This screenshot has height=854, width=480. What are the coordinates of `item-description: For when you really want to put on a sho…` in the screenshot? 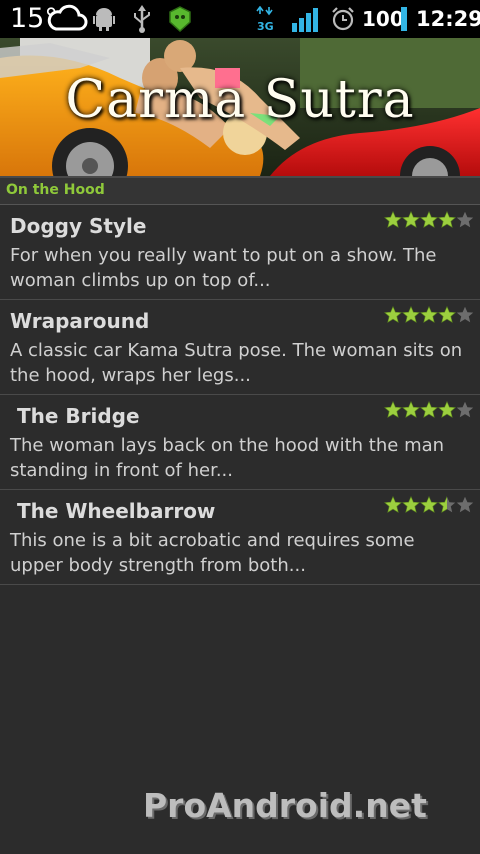 It's located at (223, 268).